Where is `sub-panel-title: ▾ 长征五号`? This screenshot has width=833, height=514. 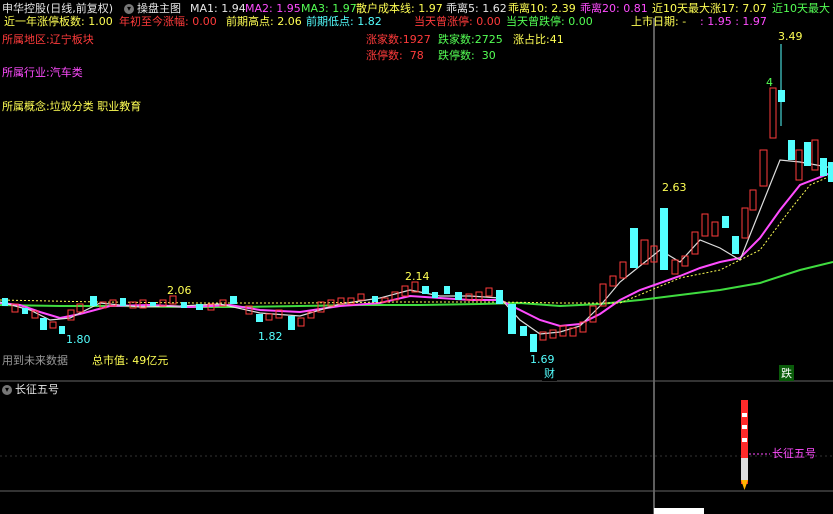 sub-panel-title: ▾ 长征五号 is located at coordinates (30, 390).